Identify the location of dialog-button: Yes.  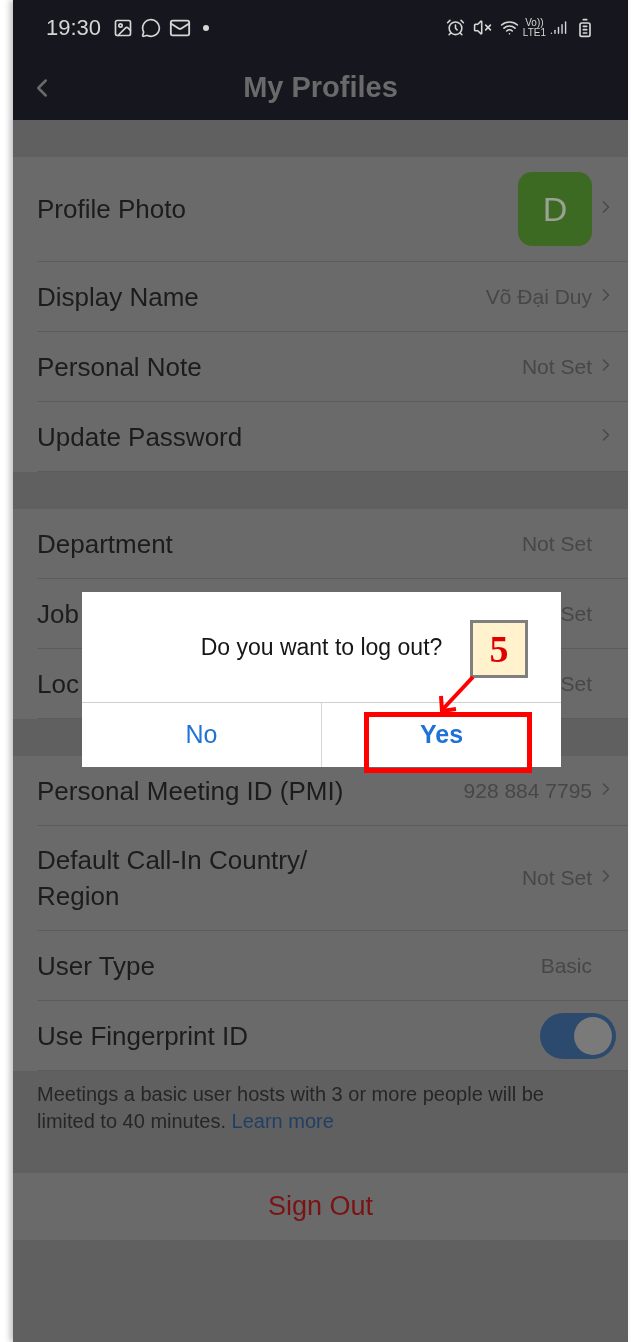
(441, 735).